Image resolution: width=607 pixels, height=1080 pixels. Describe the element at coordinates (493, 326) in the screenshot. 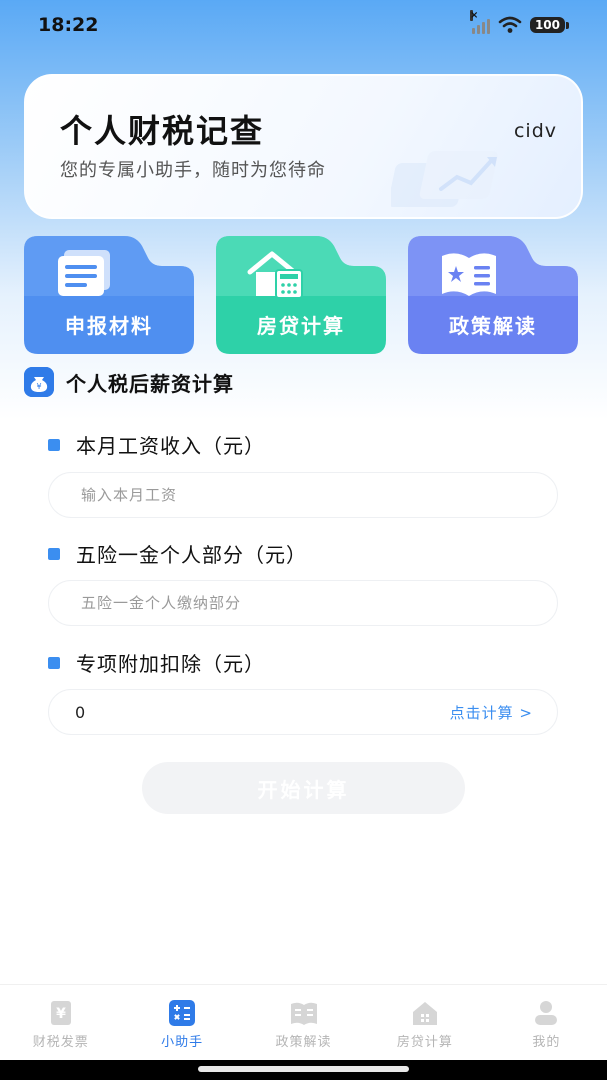

I see `category-label: 政策解读` at that location.